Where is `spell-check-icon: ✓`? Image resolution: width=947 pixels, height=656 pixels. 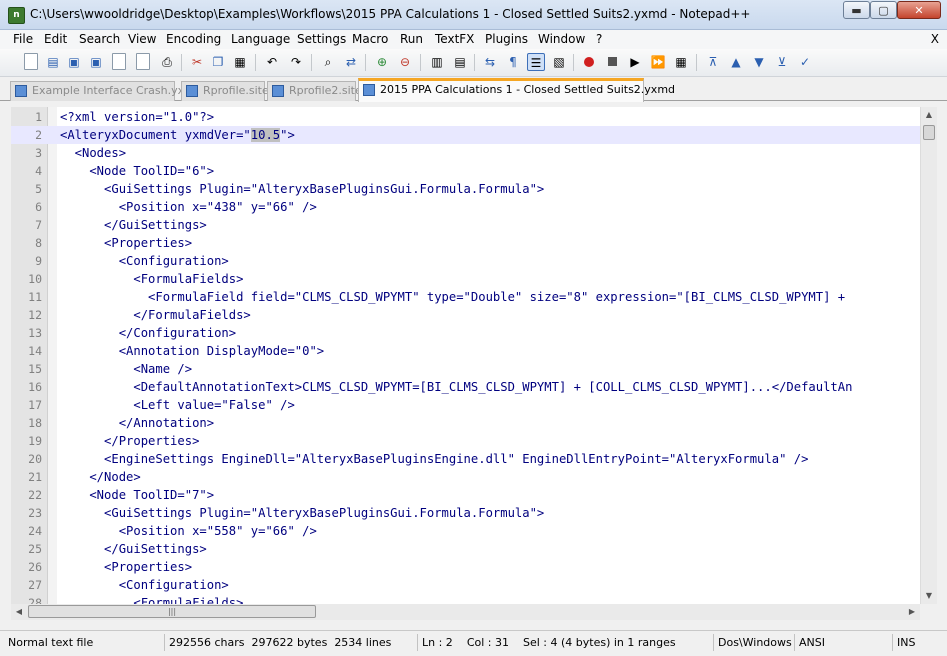 spell-check-icon: ✓ is located at coordinates (805, 62).